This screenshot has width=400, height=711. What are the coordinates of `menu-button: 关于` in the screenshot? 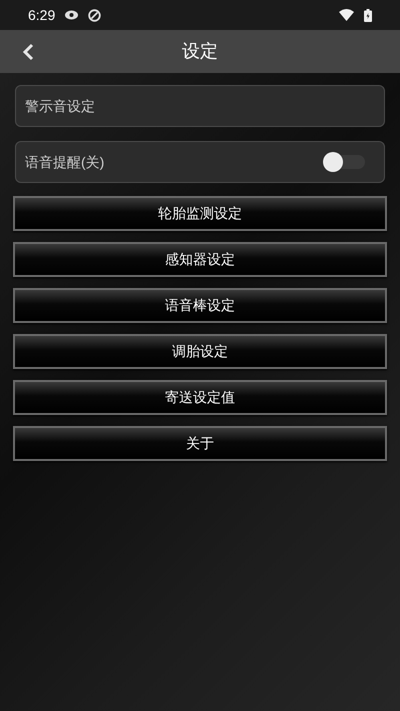 It's located at (200, 443).